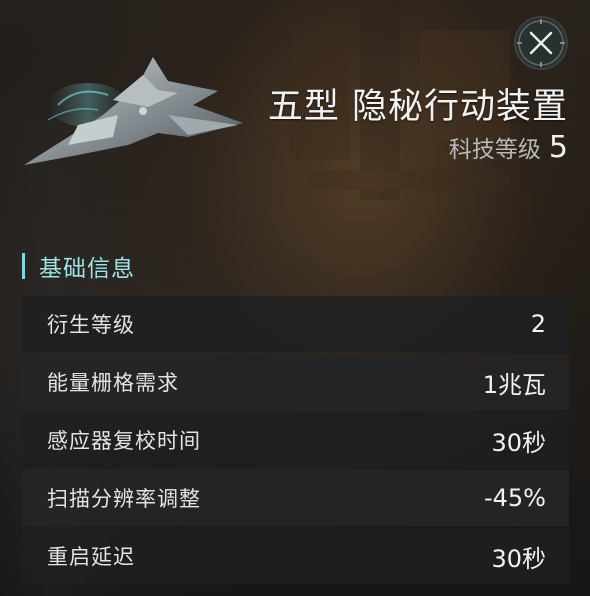  I want to click on attribute-value: 1兆瓦, so click(514, 384).